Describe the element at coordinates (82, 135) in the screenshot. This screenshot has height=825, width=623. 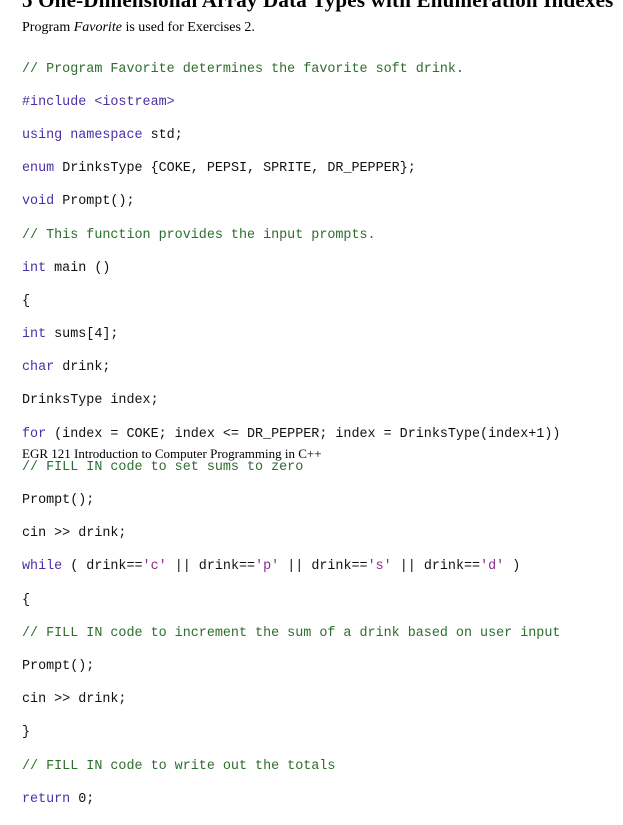
I see `code-keyword: using namespace` at that location.